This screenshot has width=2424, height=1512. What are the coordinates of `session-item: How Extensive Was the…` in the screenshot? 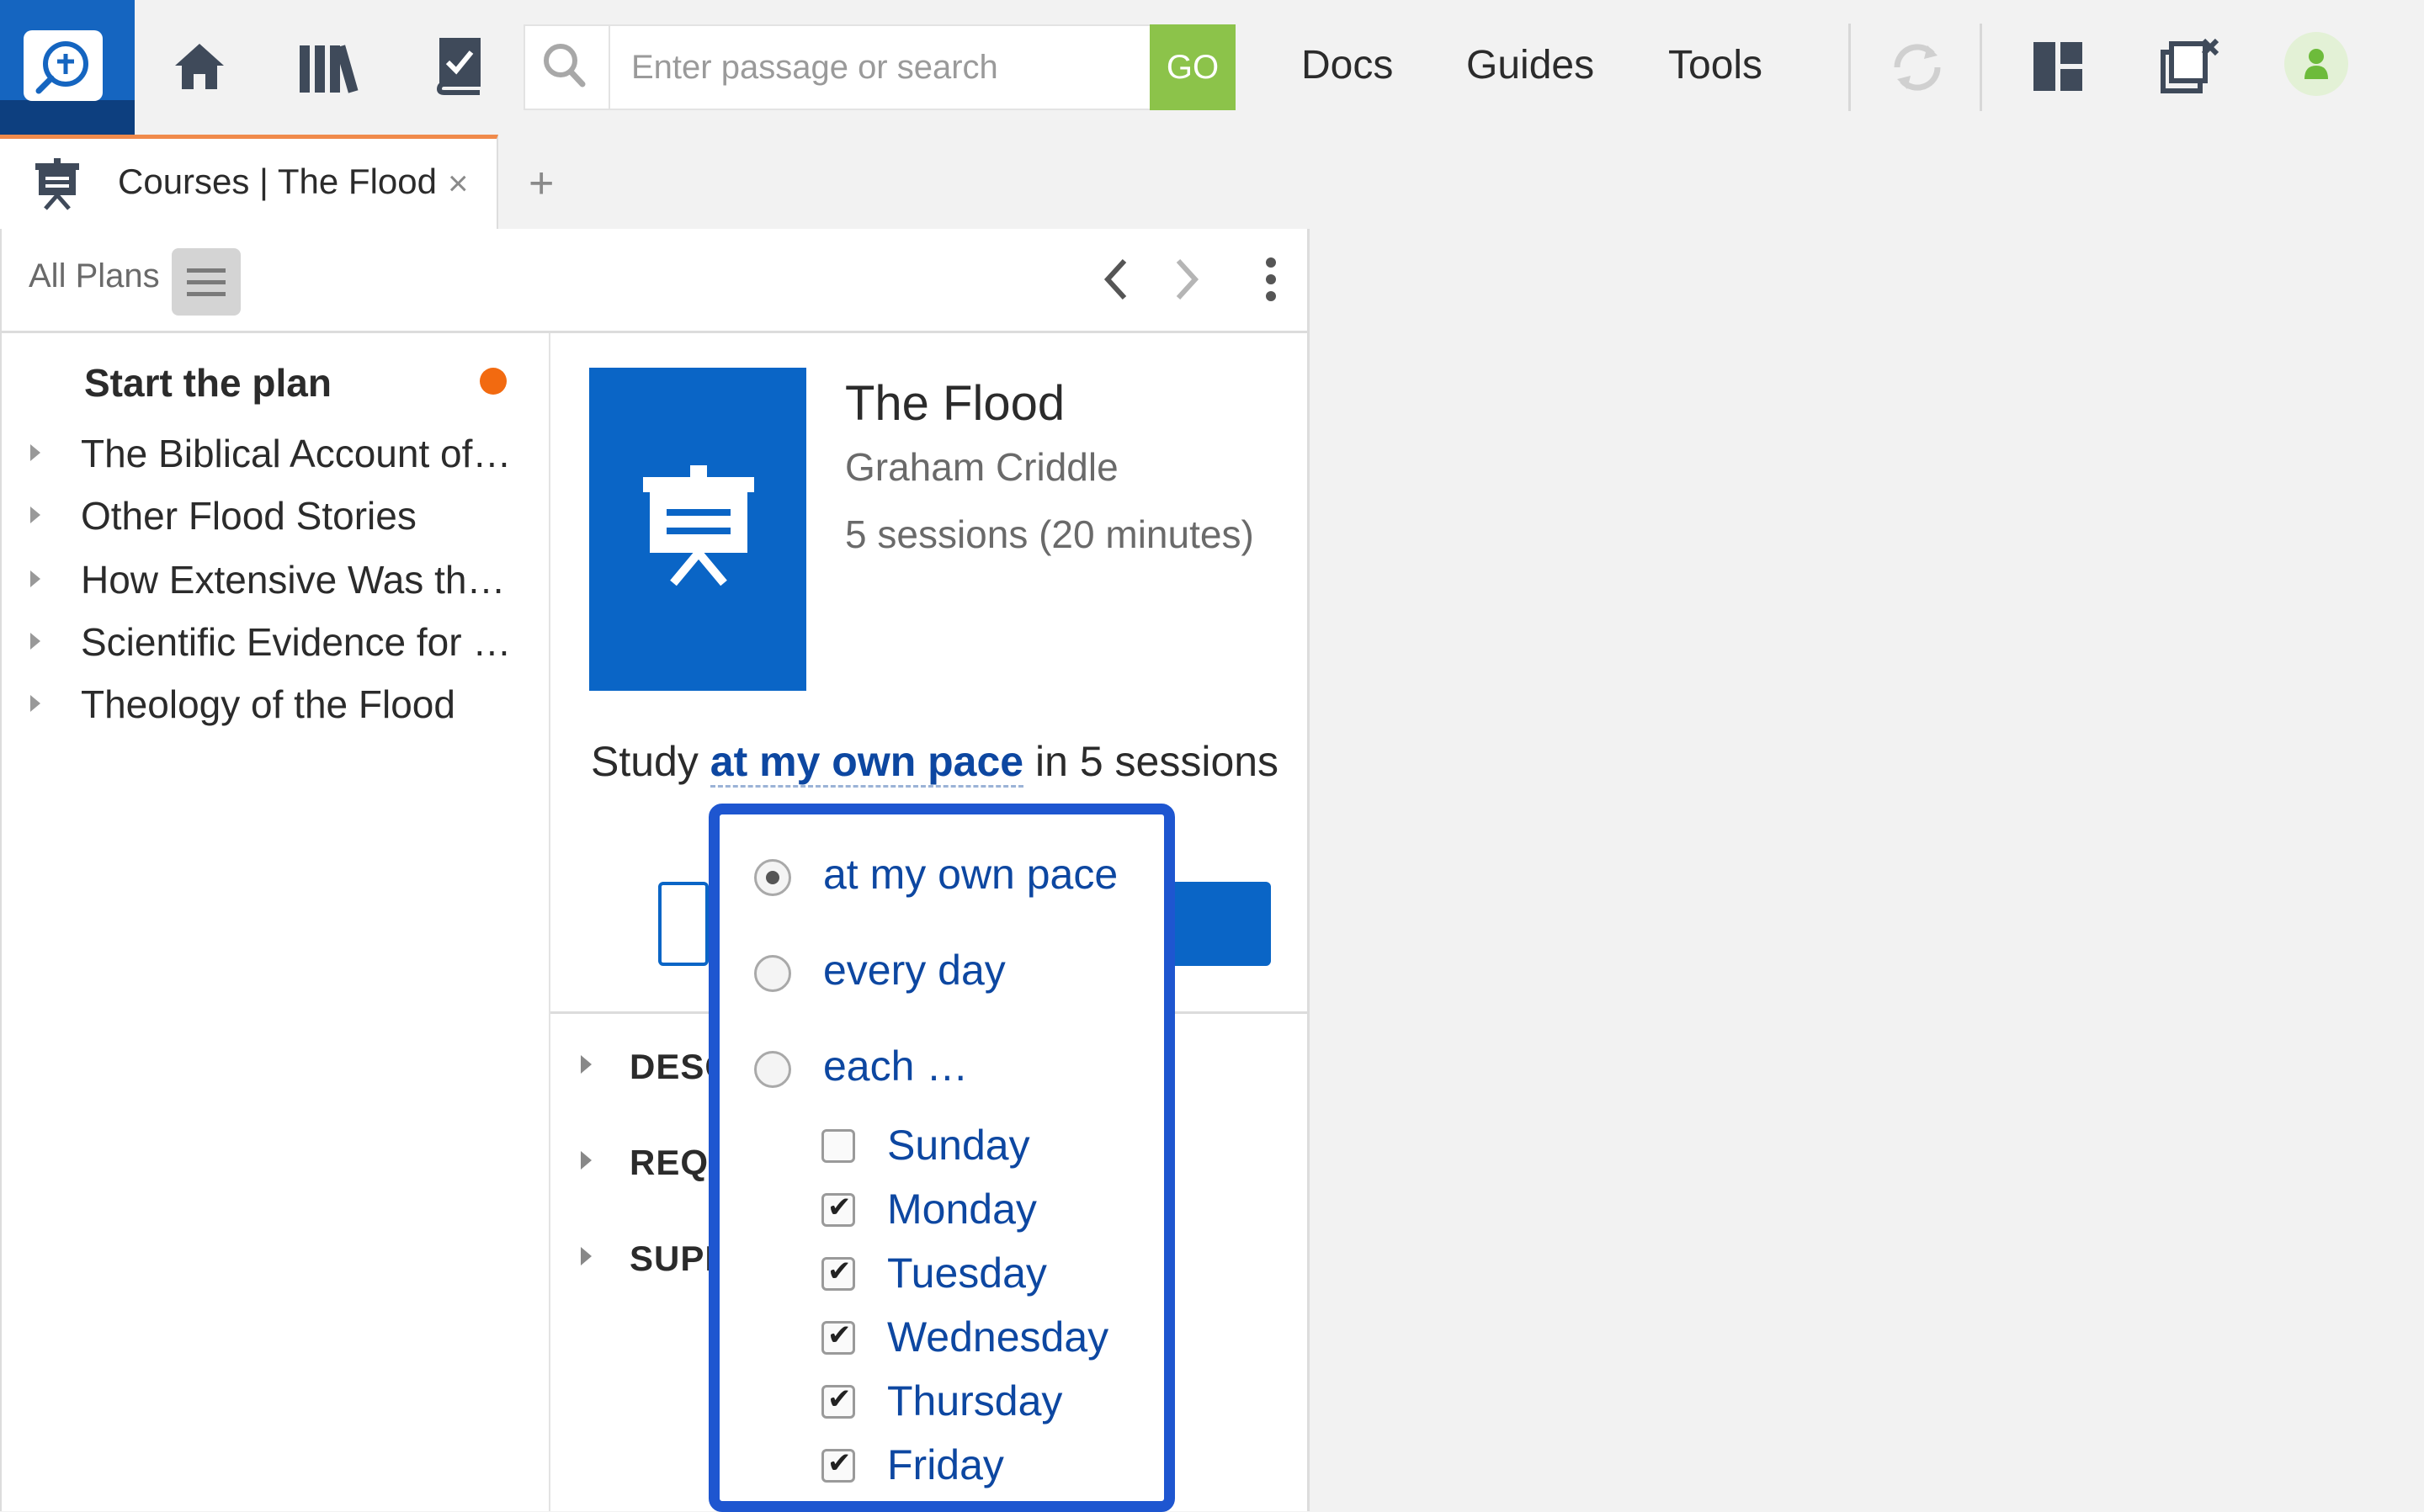 It's located at (274, 579).